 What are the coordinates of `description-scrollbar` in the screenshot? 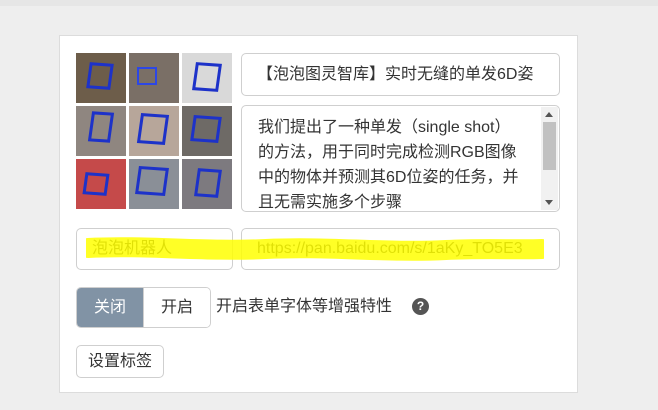 It's located at (549, 158).